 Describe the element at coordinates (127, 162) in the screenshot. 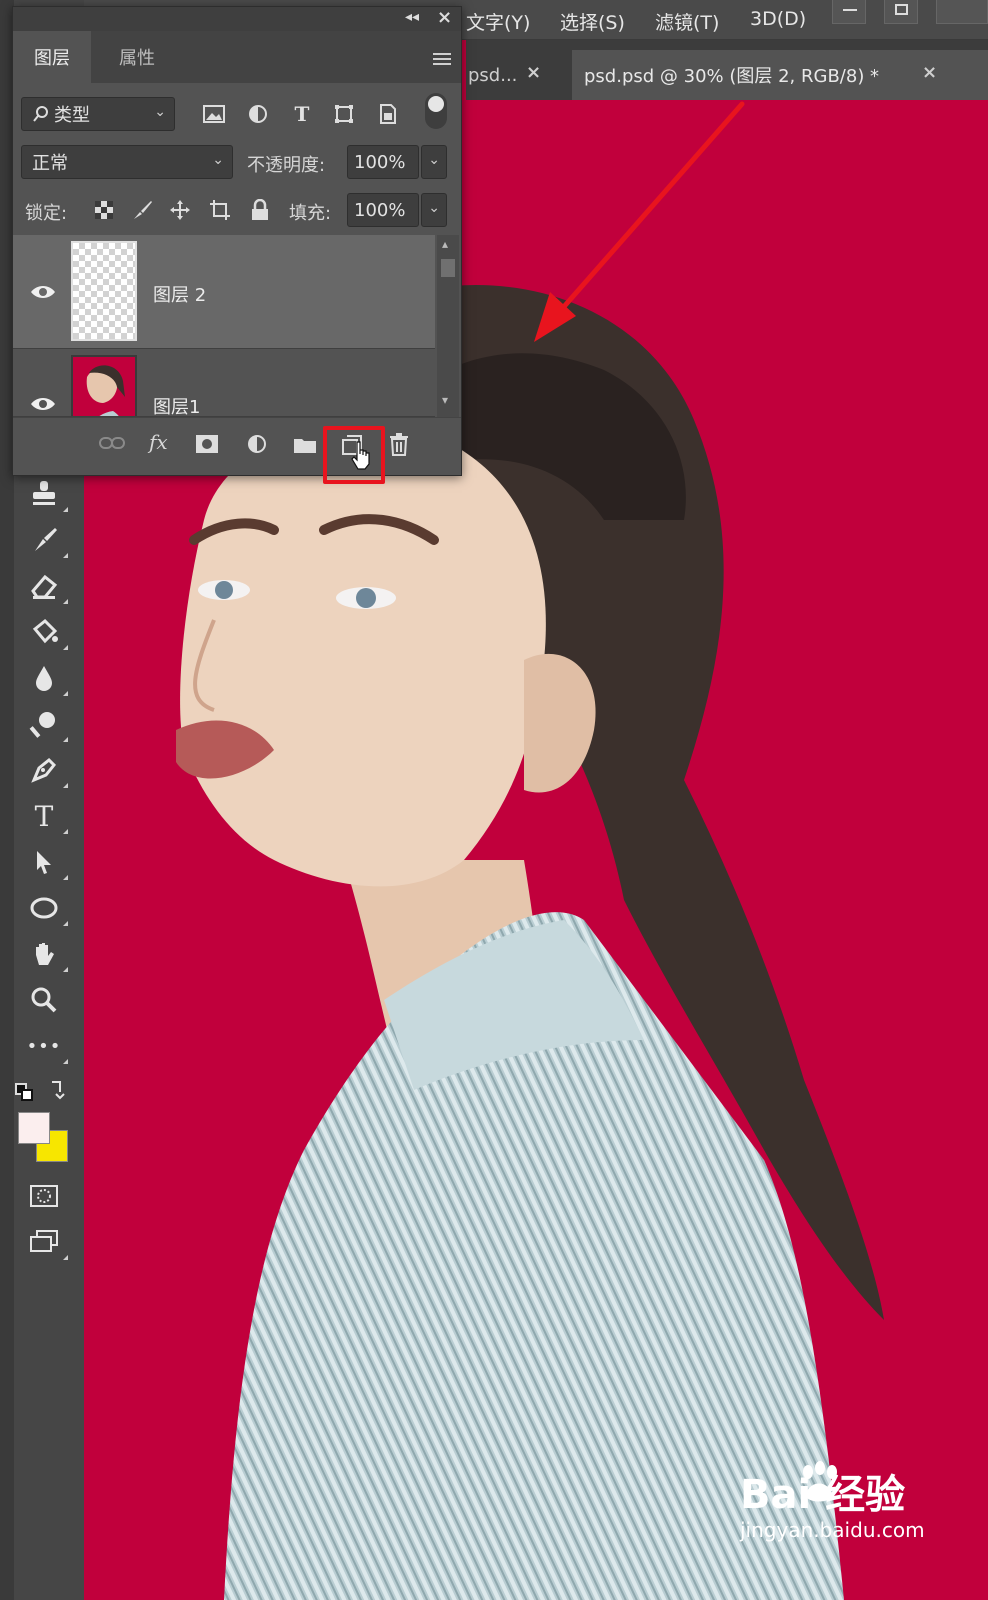

I see `blend-mode-select: 正常 ⌄` at that location.